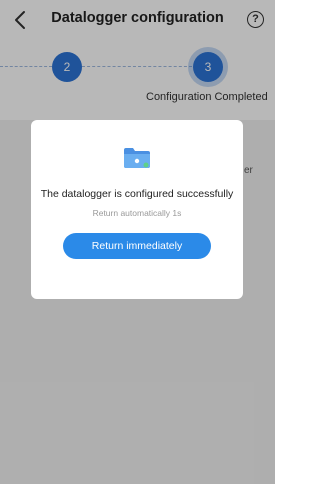  I want to click on countdown-text: Return automatically 1s, so click(137, 213).